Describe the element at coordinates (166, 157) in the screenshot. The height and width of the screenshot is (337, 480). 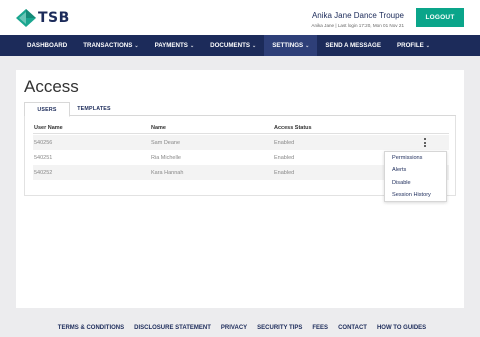
I see `cell-name: Ria Michelle` at that location.